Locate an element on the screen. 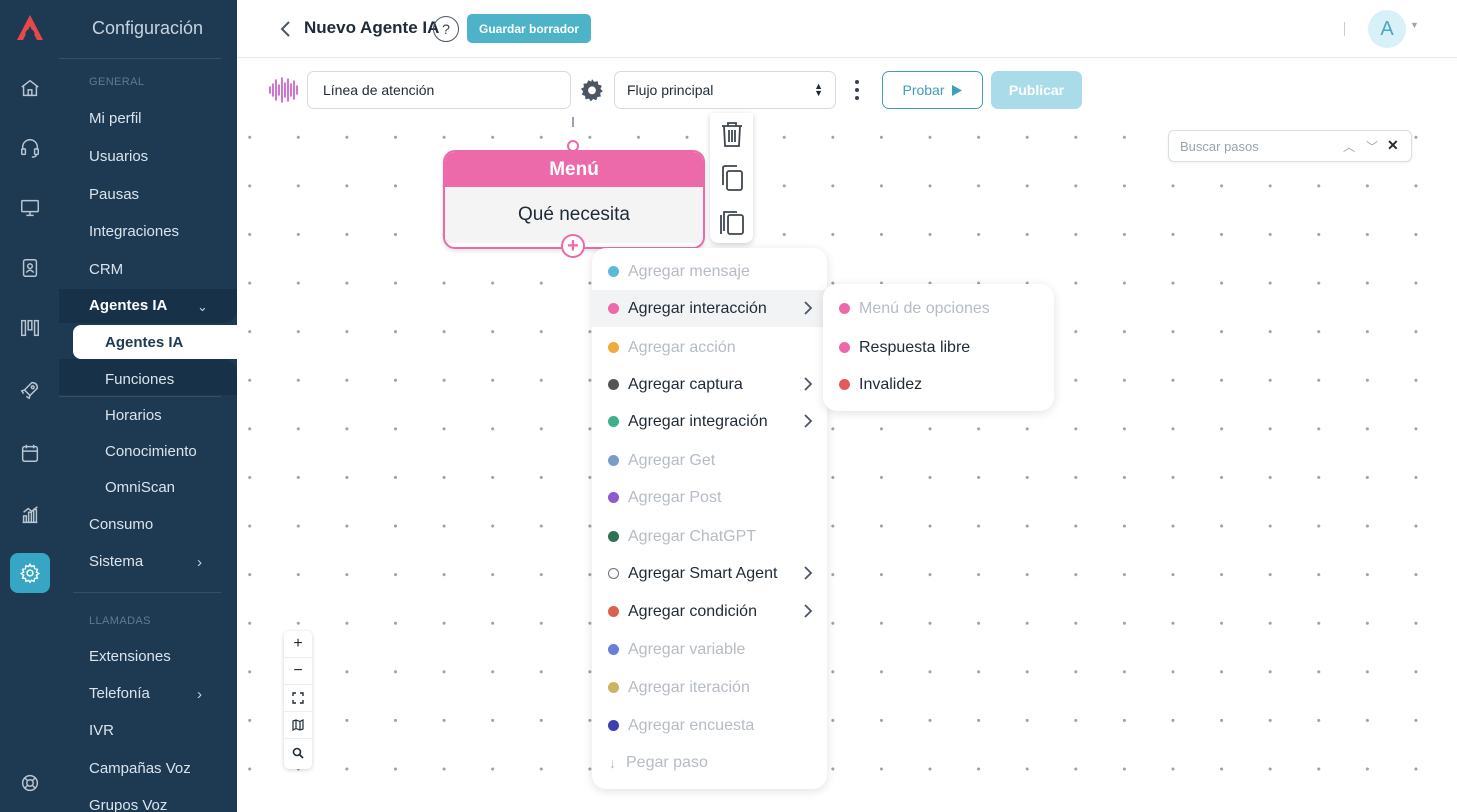 This screenshot has width=1457, height=812. zoom-out-button: − is located at coordinates (298, 671).